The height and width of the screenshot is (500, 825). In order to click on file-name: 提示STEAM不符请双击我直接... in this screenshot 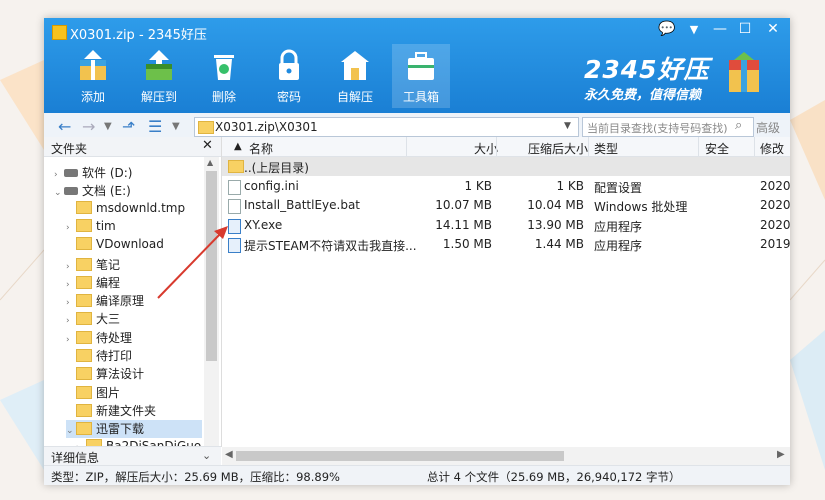, I will do `click(330, 246)`.